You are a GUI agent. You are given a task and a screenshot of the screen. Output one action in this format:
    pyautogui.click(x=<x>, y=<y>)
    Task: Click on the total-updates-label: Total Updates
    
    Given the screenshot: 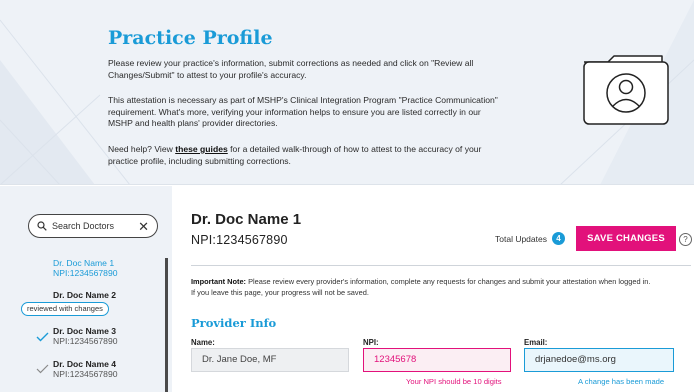 What is the action you would take?
    pyautogui.click(x=521, y=239)
    